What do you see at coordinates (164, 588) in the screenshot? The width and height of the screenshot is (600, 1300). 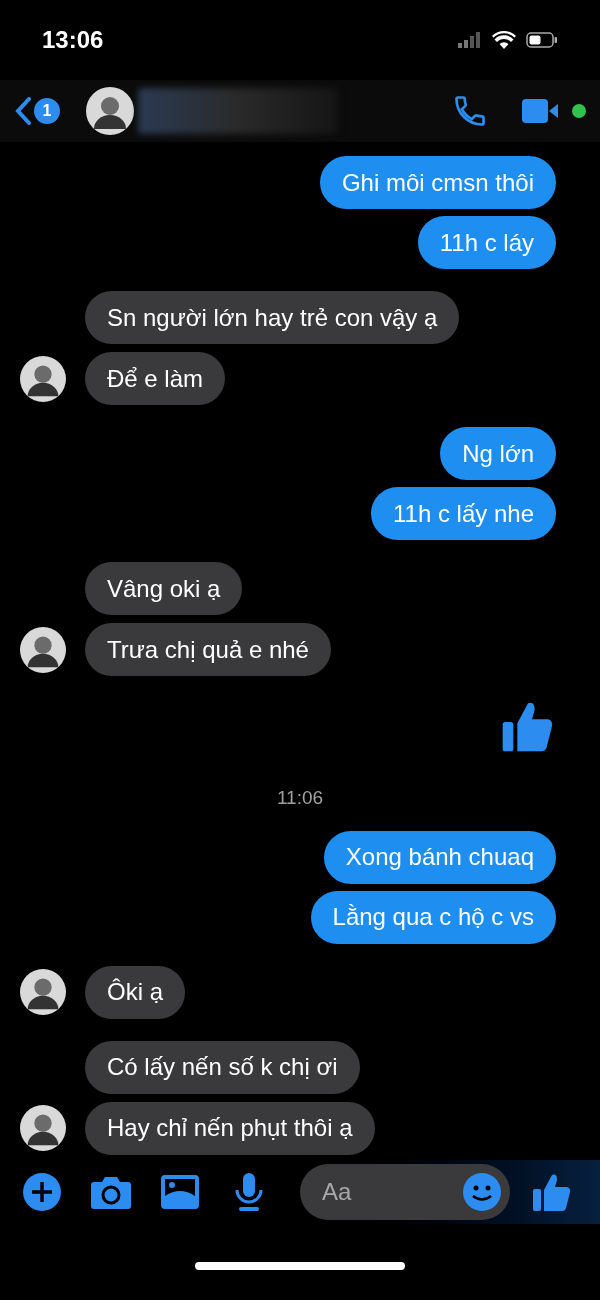 I see `message-bubble: Vâng oki ạ` at bounding box center [164, 588].